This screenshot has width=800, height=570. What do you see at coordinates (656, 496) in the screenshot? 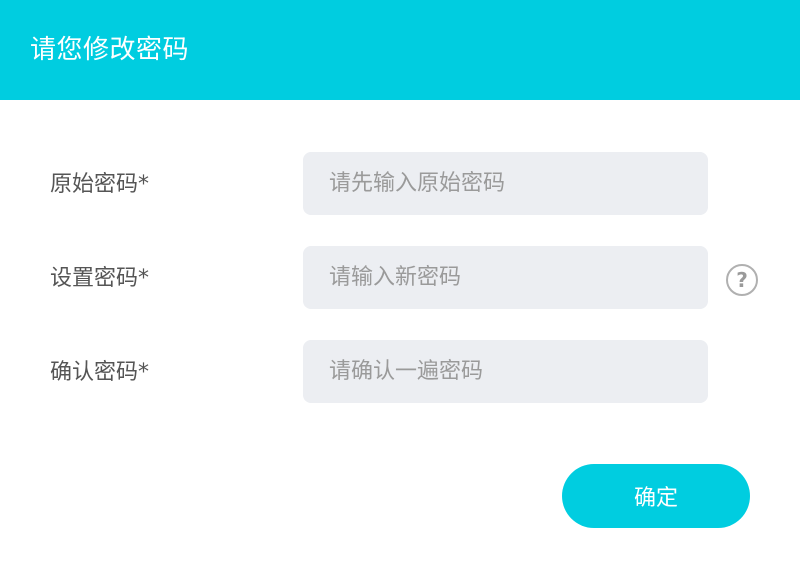
I see `confirm-button: 确定` at bounding box center [656, 496].